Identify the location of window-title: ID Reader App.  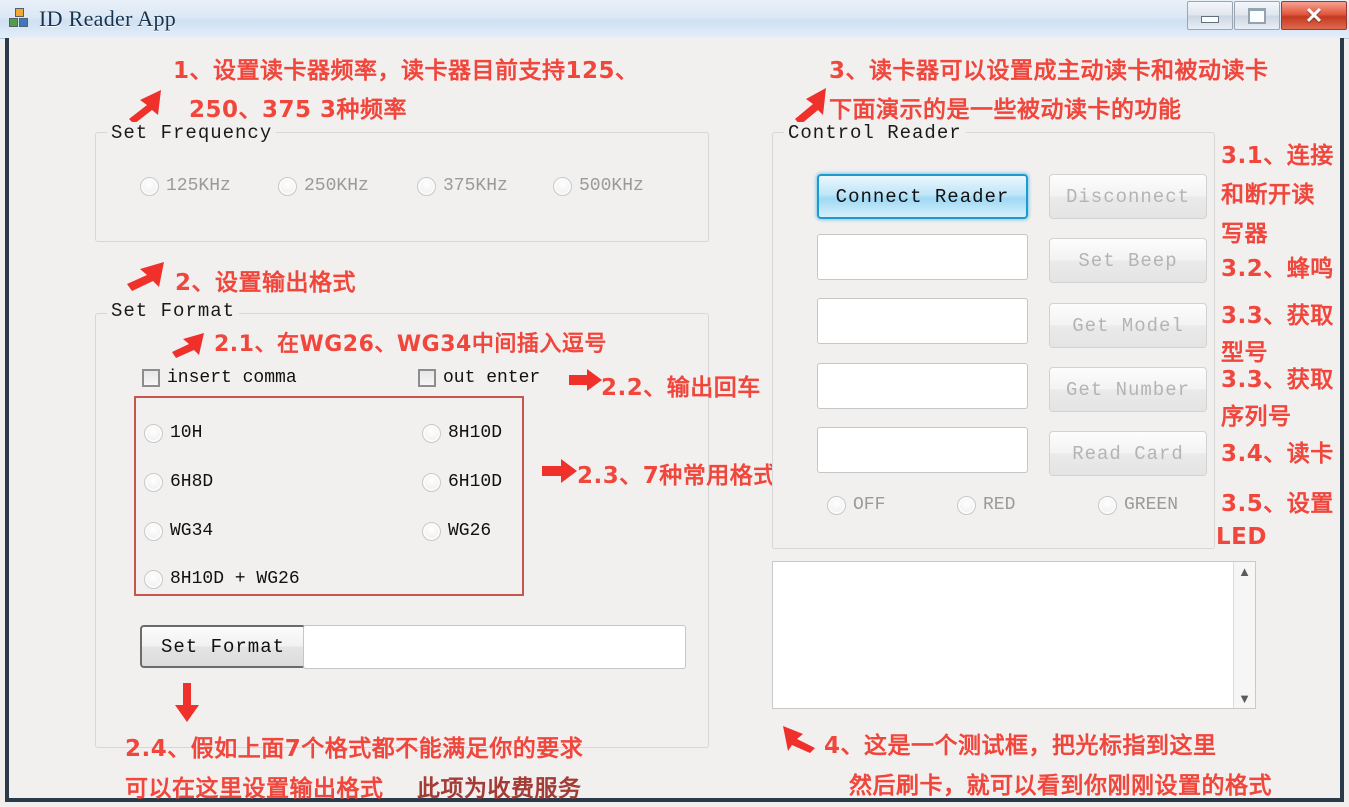
(108, 18).